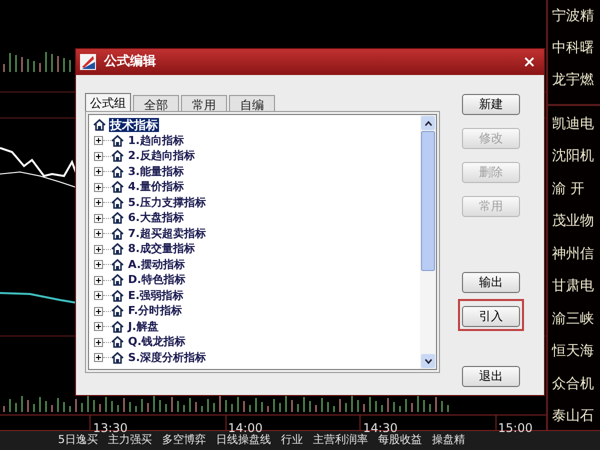 The width and height of the screenshot is (600, 450). I want to click on tree-node: J.解盘, so click(143, 327).